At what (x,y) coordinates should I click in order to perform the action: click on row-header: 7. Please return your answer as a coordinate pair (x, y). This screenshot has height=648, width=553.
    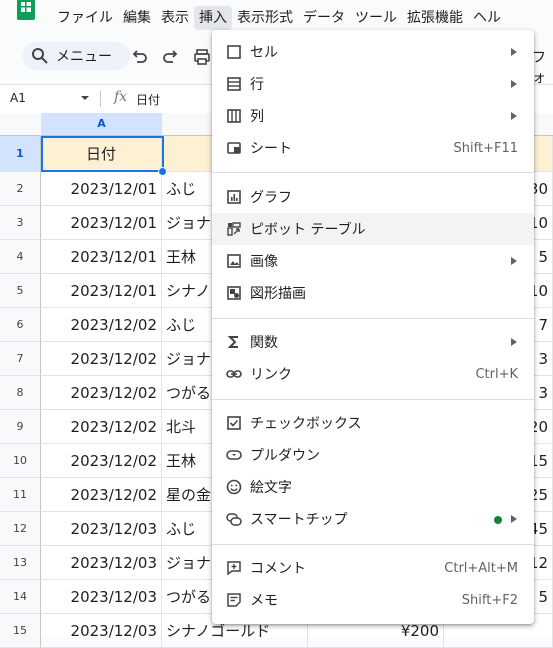
    Looking at the image, I should click on (20, 359).